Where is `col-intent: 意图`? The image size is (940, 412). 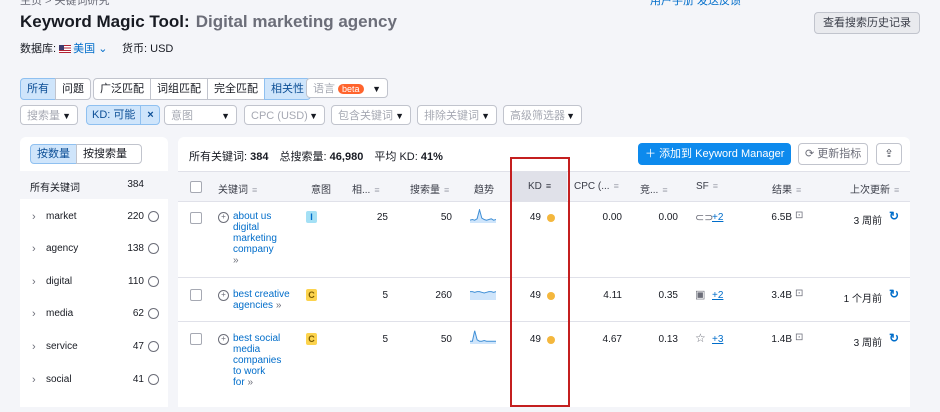
col-intent: 意图 is located at coordinates (321, 188).